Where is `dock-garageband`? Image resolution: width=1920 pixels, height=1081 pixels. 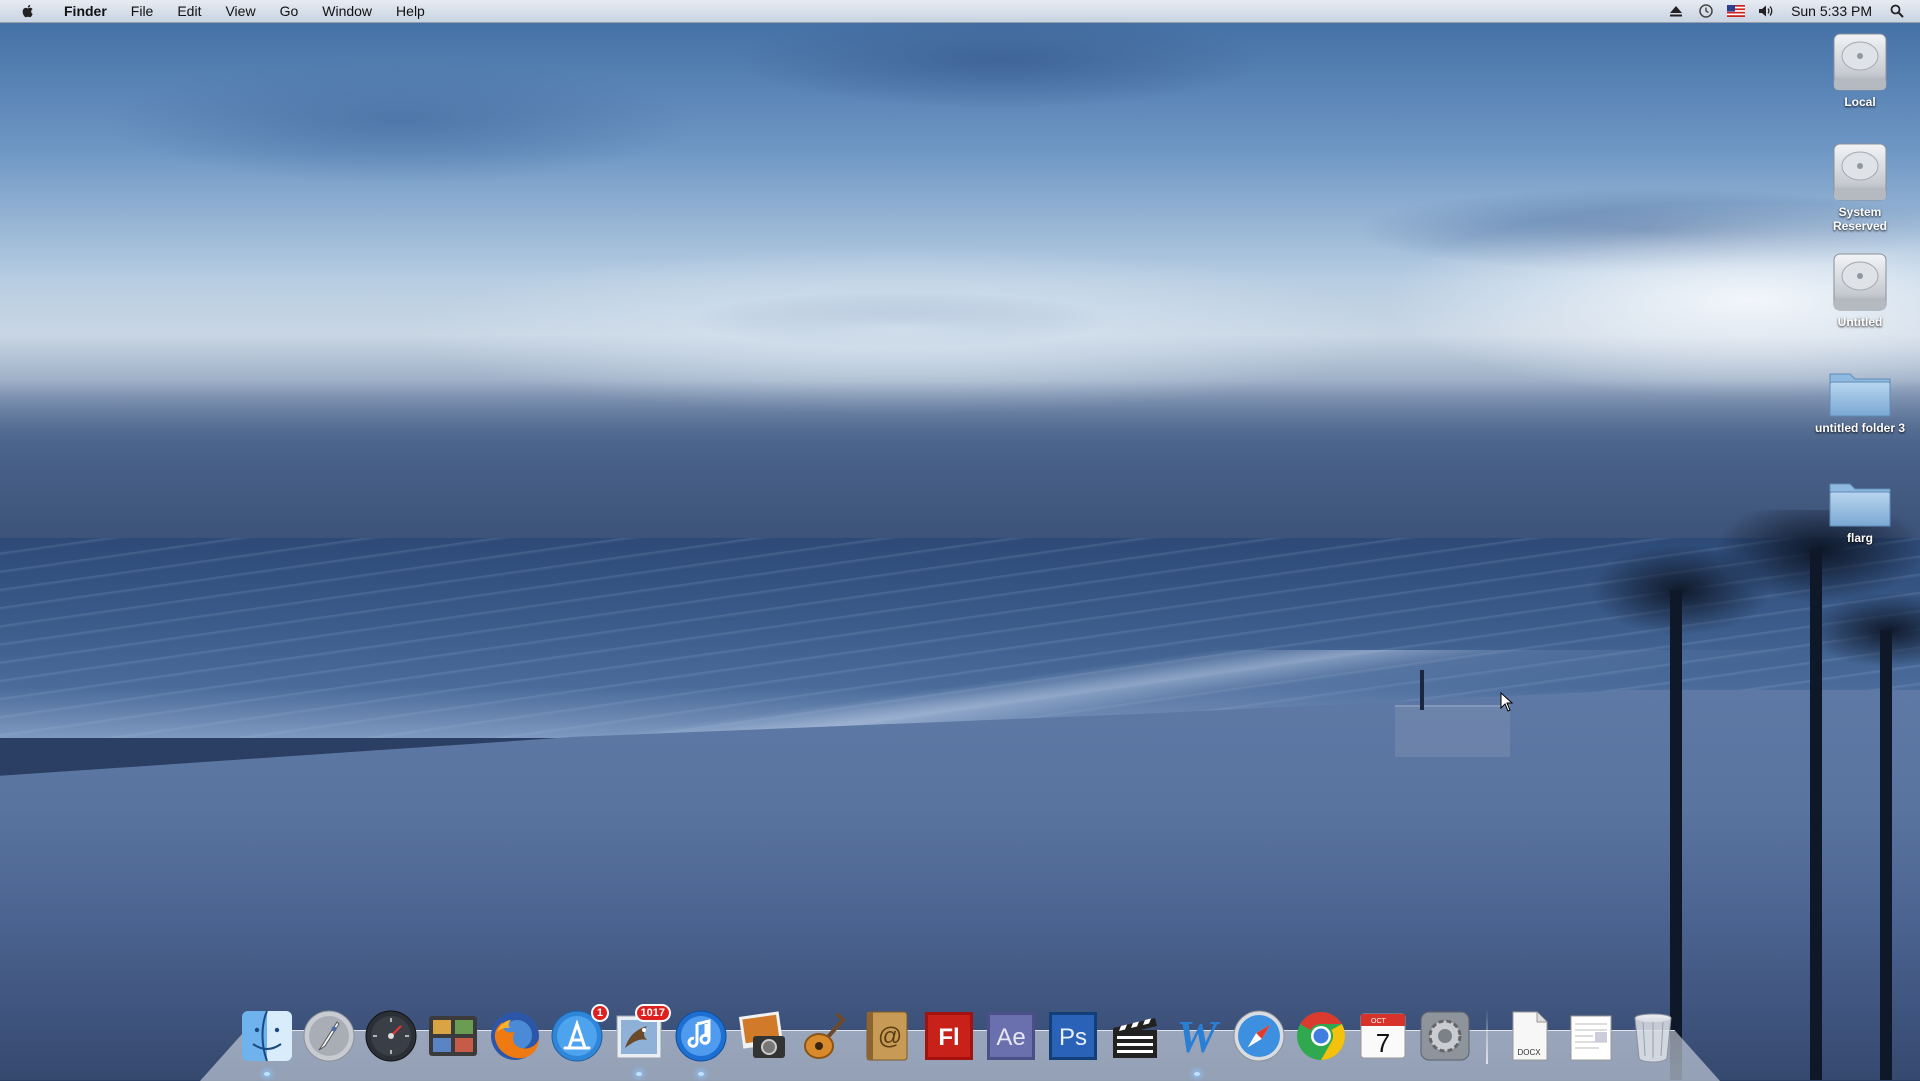 dock-garageband is located at coordinates (825, 1036).